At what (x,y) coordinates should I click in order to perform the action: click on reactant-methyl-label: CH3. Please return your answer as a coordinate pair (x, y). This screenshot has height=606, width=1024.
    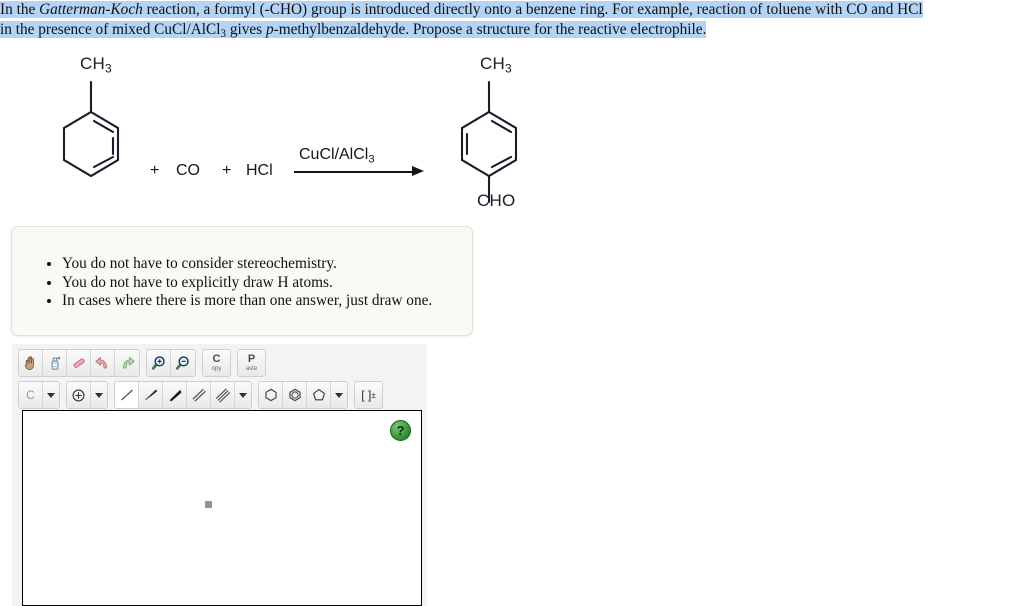
    Looking at the image, I should click on (96, 65).